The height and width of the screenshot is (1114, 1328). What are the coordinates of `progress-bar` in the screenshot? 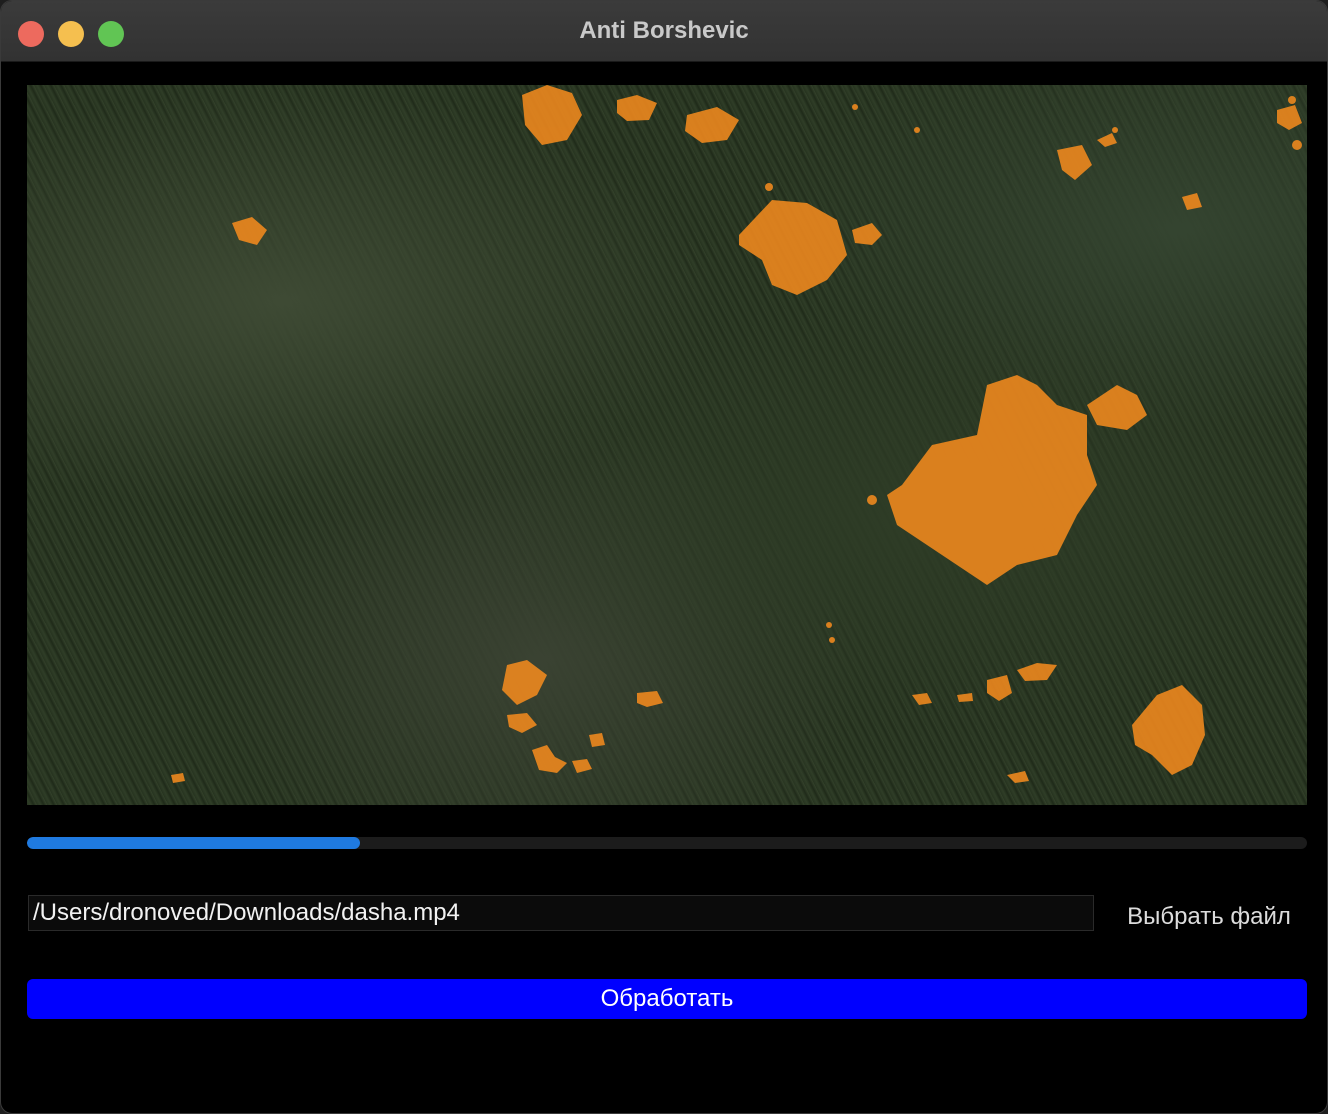 It's located at (667, 843).